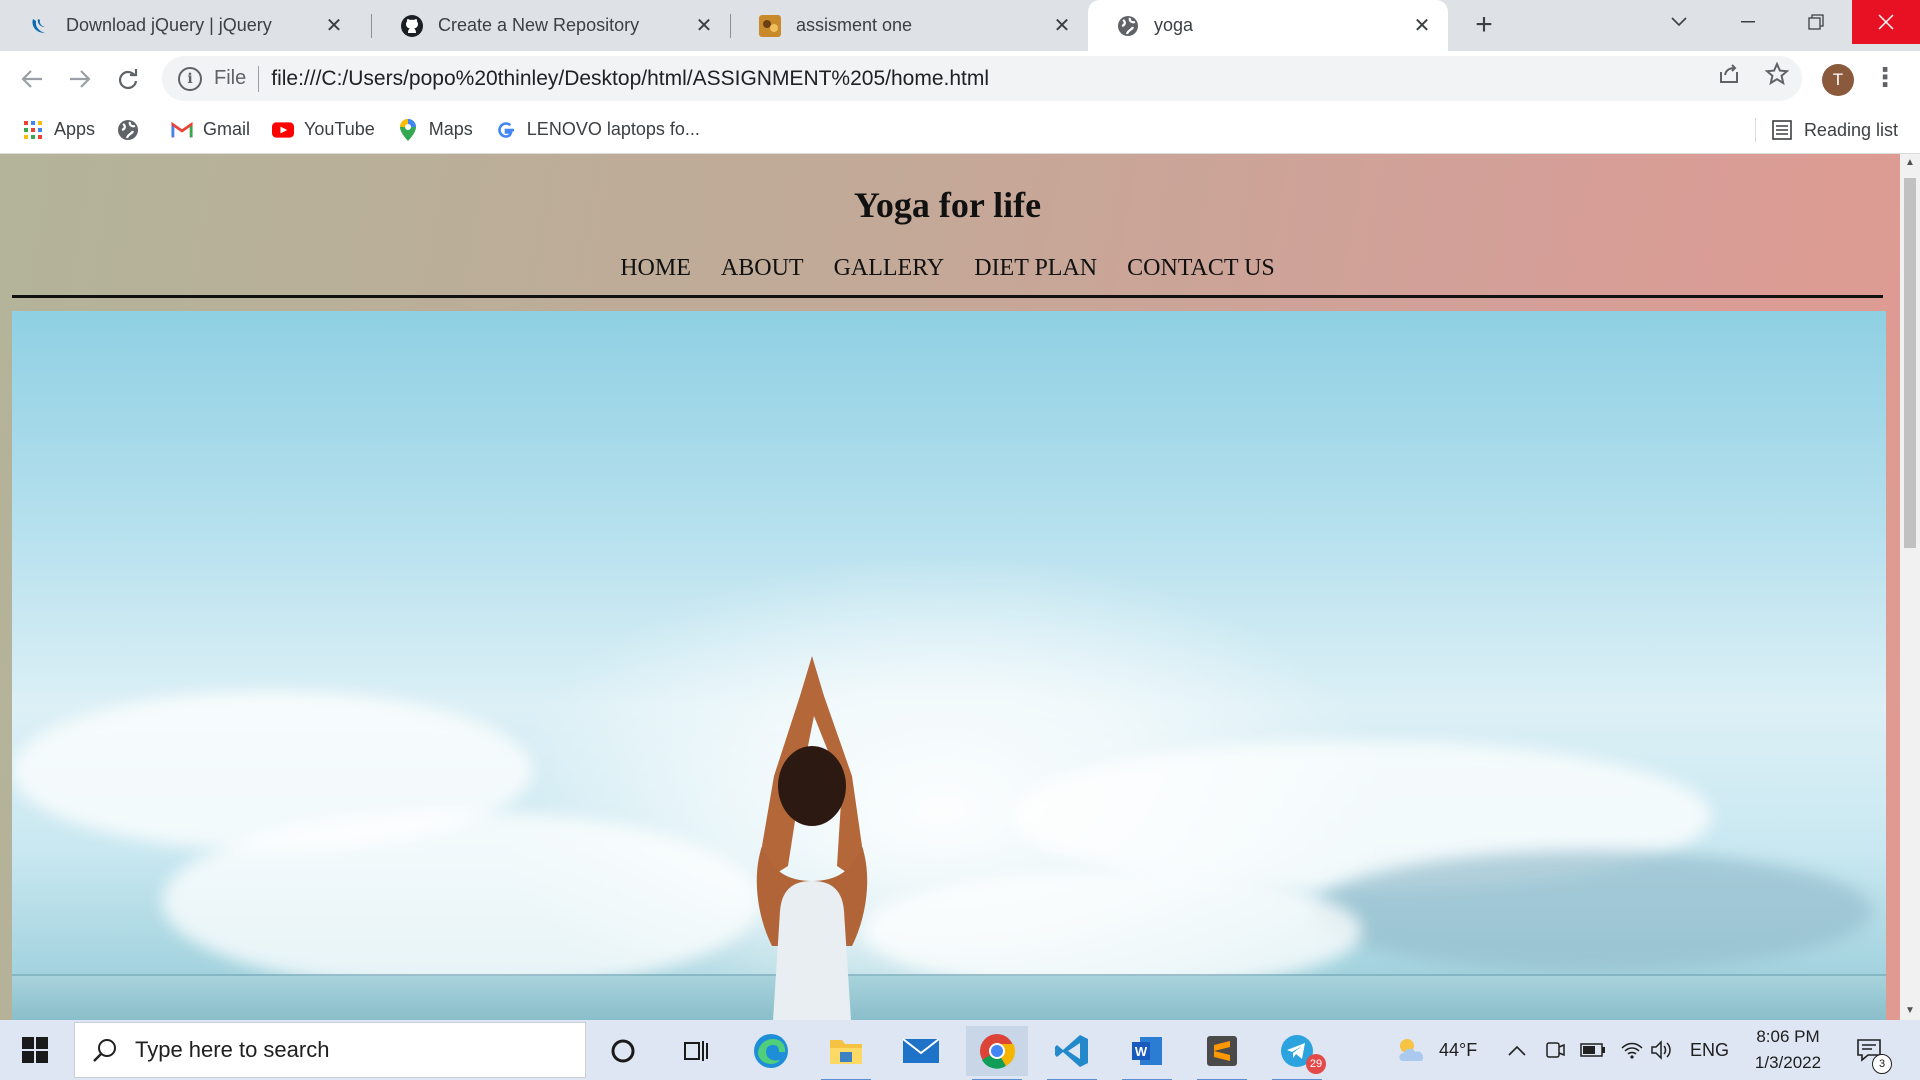 This screenshot has width=1920, height=1080. What do you see at coordinates (1174, 25) in the screenshot?
I see `tab-title: yoga` at bounding box center [1174, 25].